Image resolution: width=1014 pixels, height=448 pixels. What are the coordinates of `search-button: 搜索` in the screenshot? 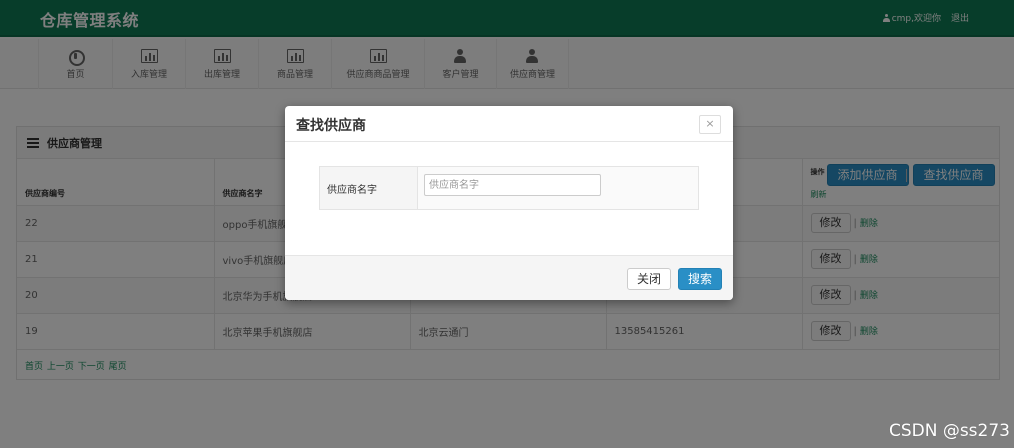 It's located at (700, 279).